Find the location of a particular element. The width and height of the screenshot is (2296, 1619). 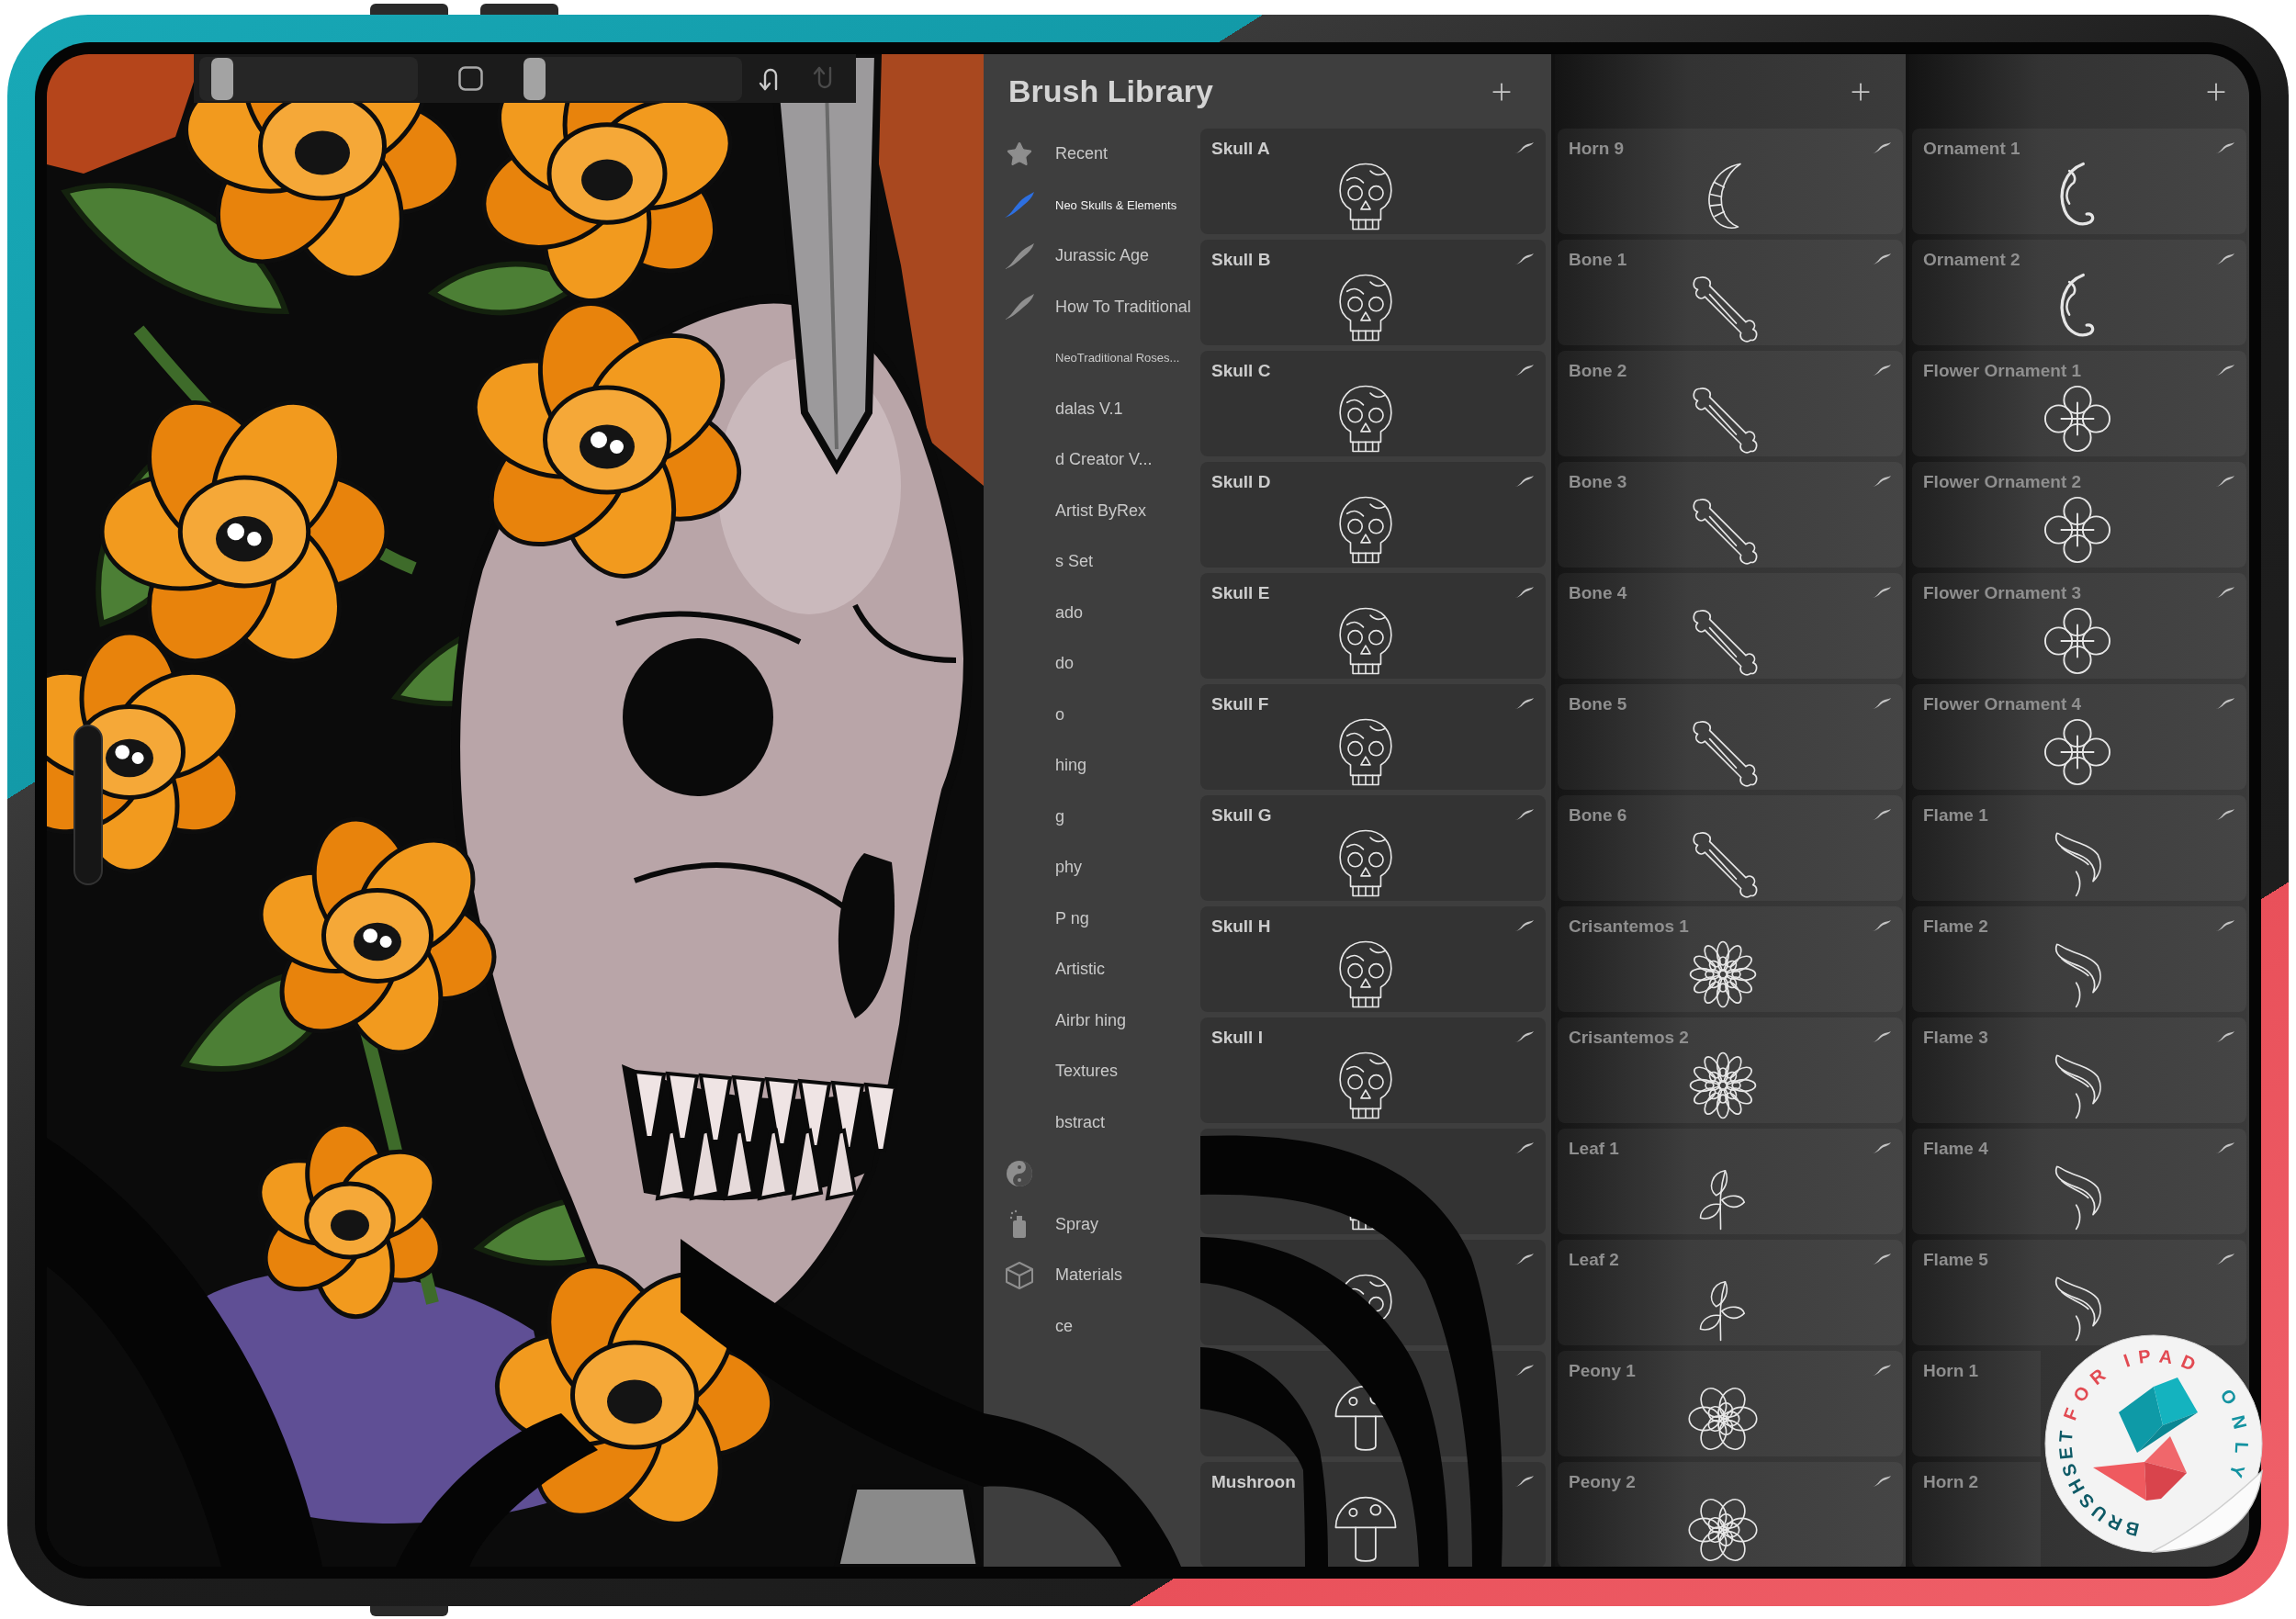

opacity-slider is located at coordinates (632, 78).